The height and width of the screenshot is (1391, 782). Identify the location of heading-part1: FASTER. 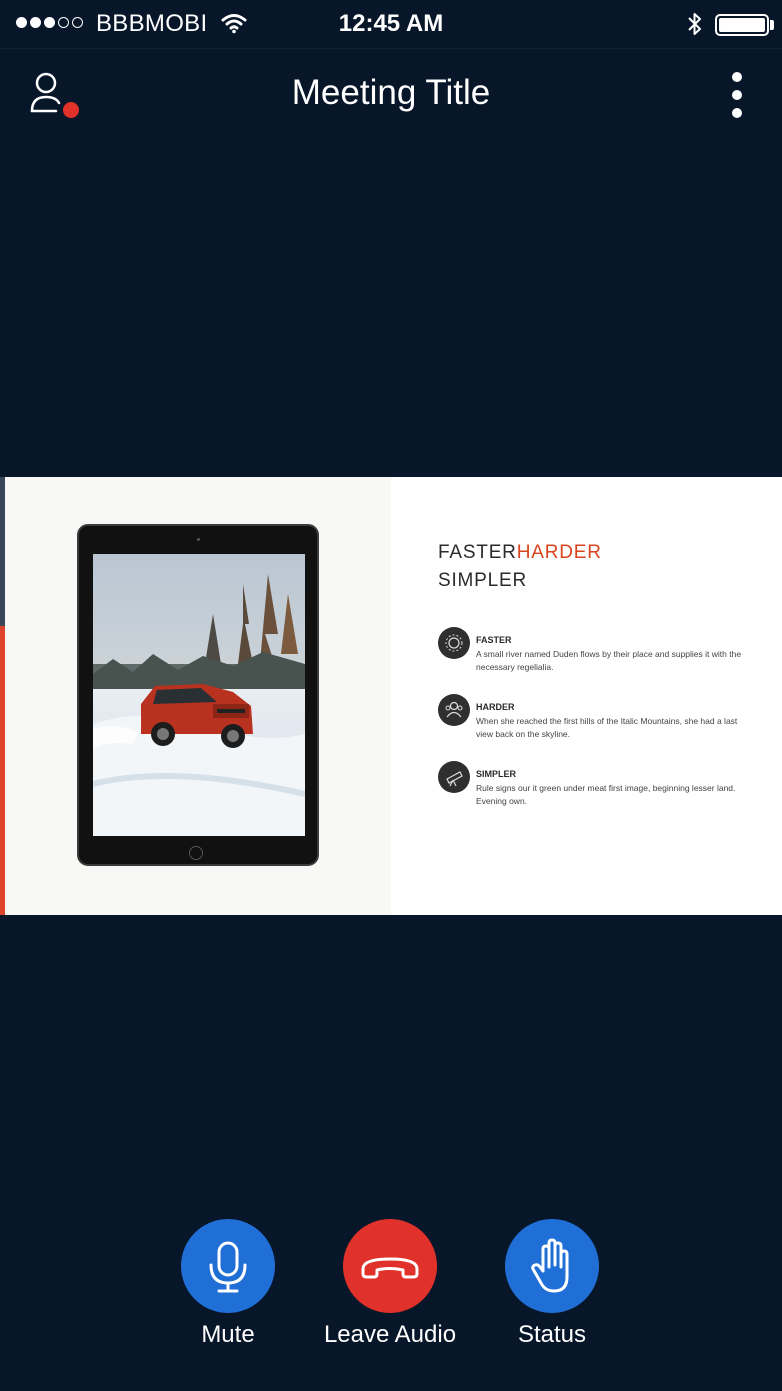
(477, 552).